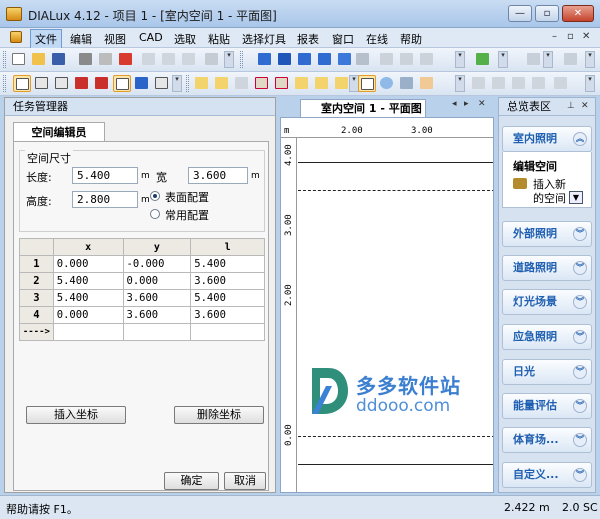 This screenshot has width=600, height=519. I want to click on side-view-icon, so click(305, 59).